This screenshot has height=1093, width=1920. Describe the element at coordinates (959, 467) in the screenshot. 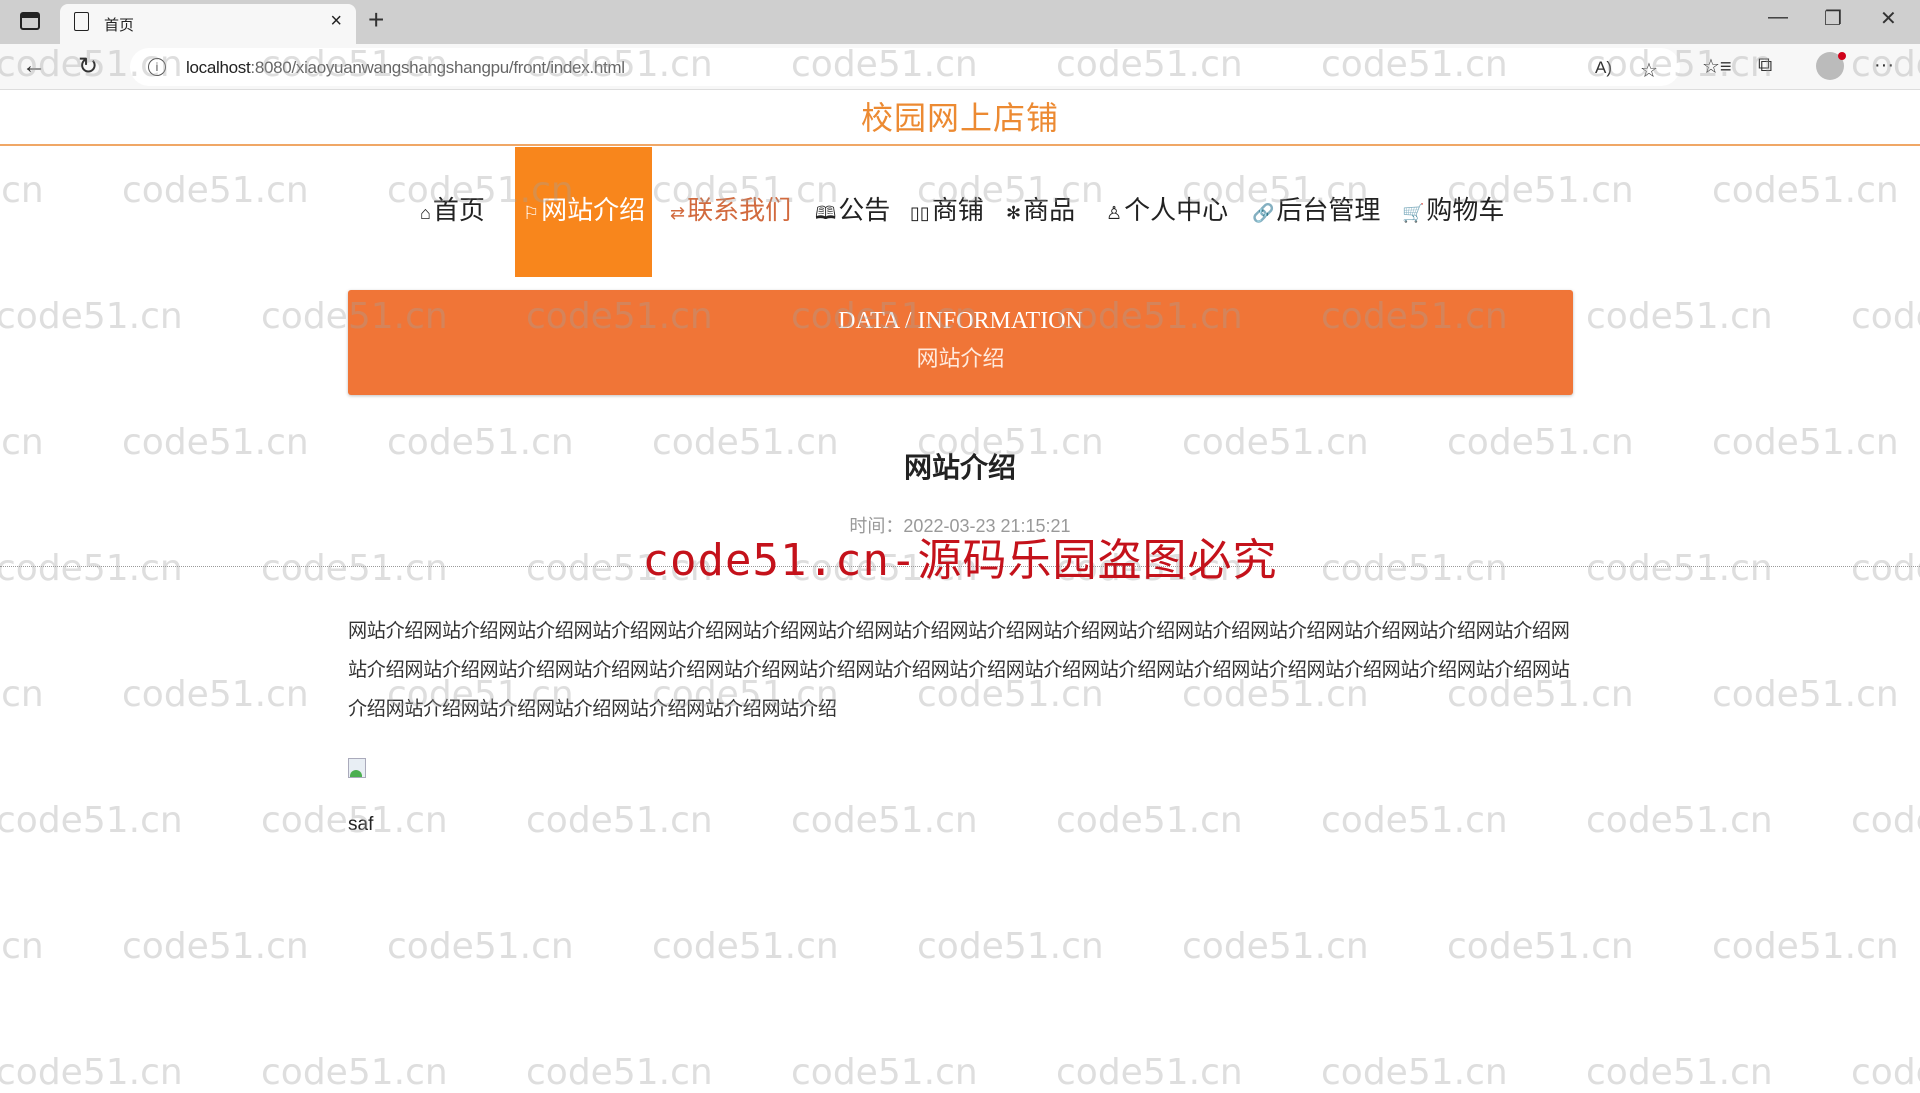

I see `article-title: 网站介绍` at that location.